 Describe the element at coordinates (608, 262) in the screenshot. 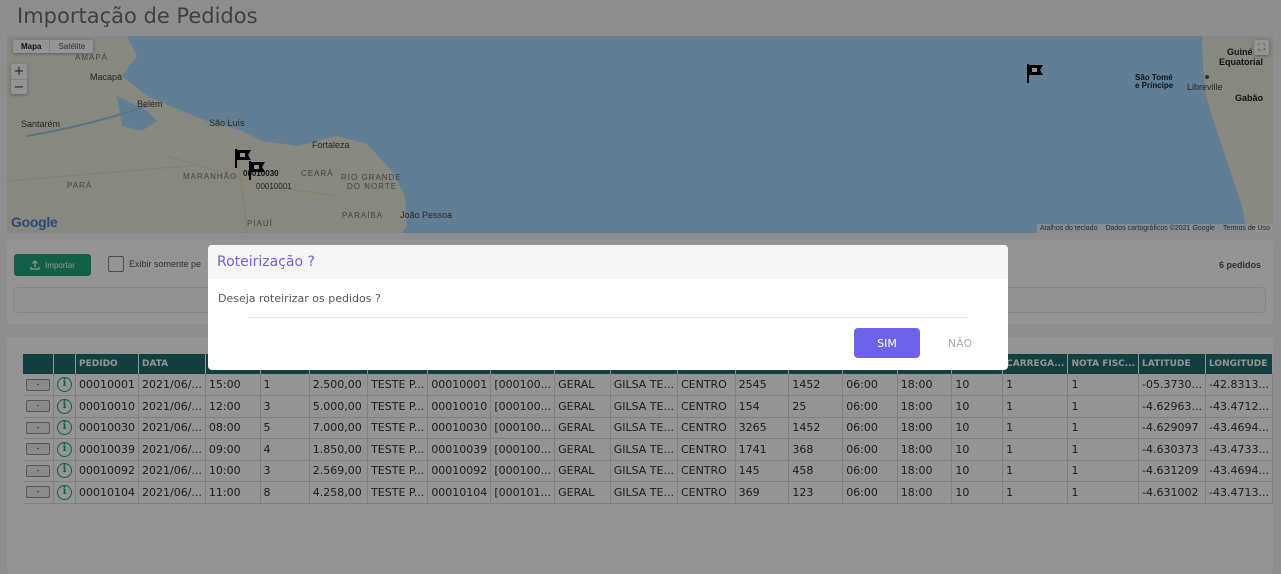

I see `dialog-header: Roteirização ?` at that location.